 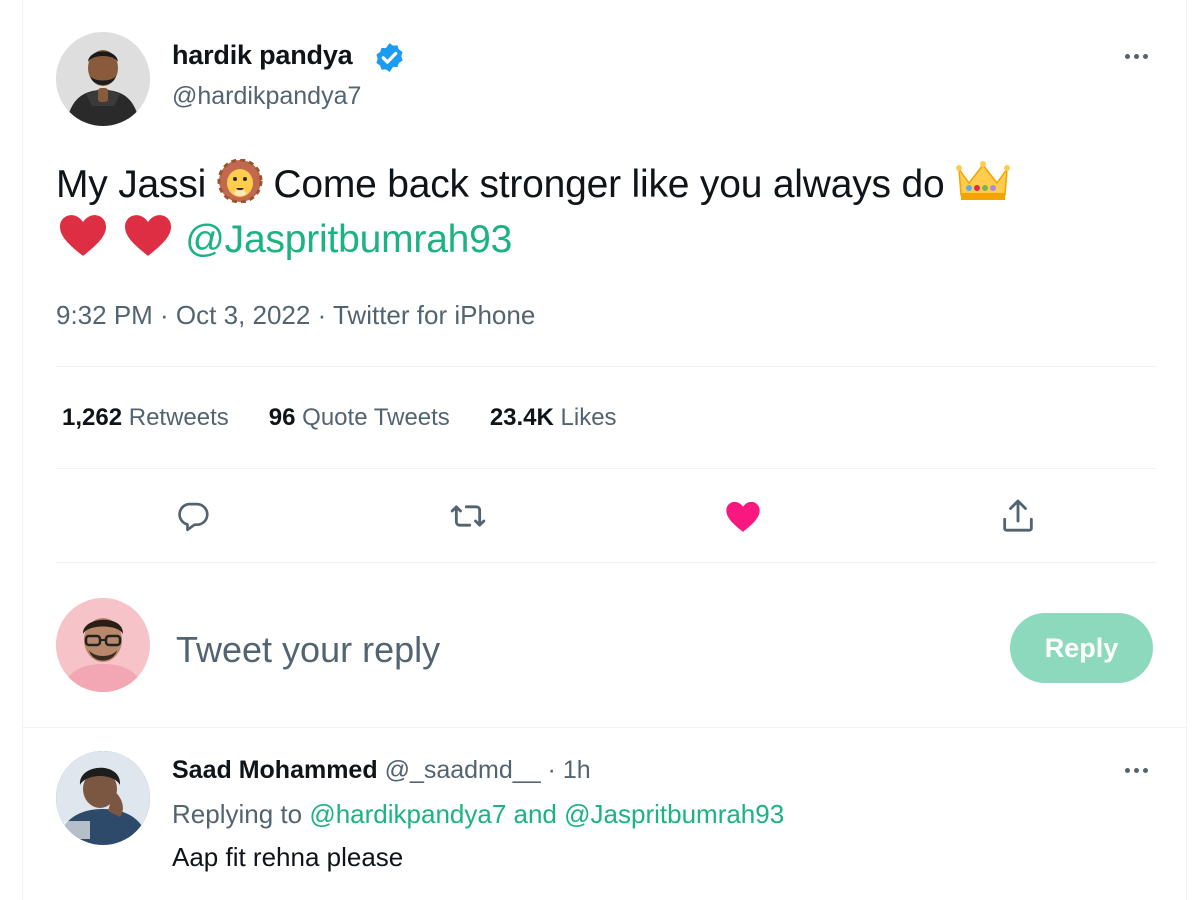 What do you see at coordinates (131, 184) in the screenshot?
I see `tweet-text-part1: My Jassi` at bounding box center [131, 184].